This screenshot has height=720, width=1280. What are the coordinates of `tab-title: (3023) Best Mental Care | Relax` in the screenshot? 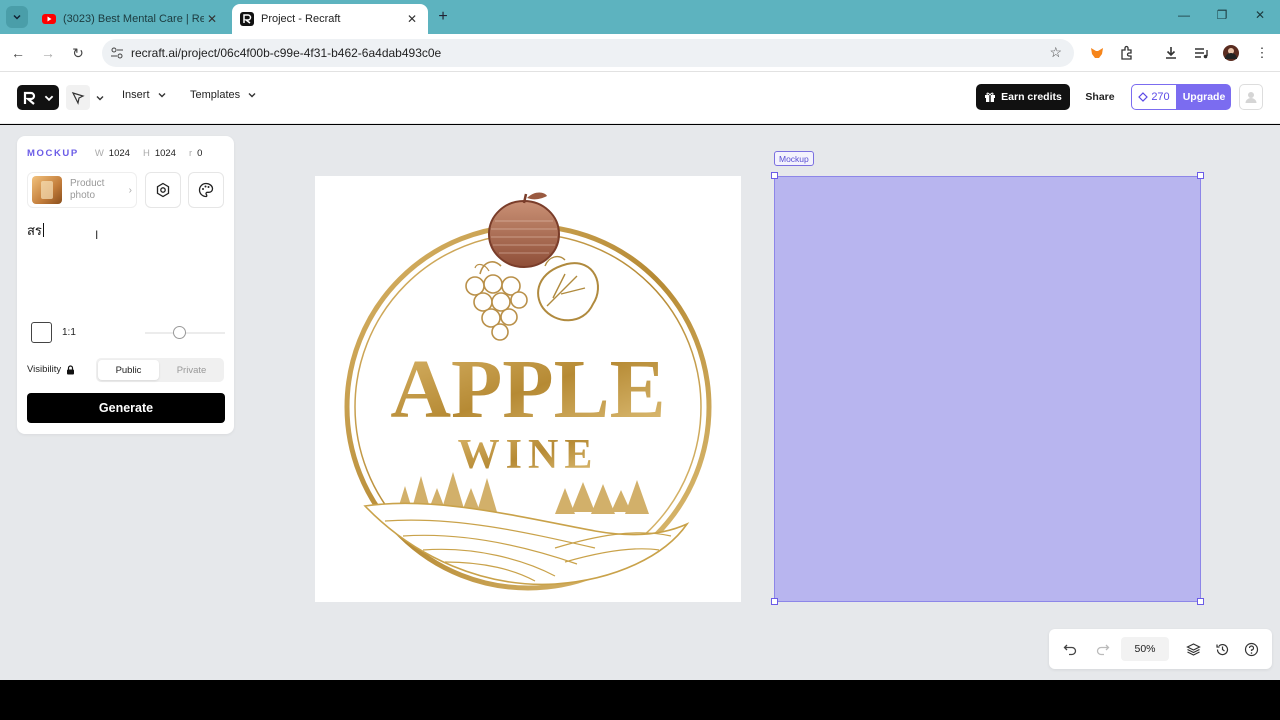 It's located at (133, 19).